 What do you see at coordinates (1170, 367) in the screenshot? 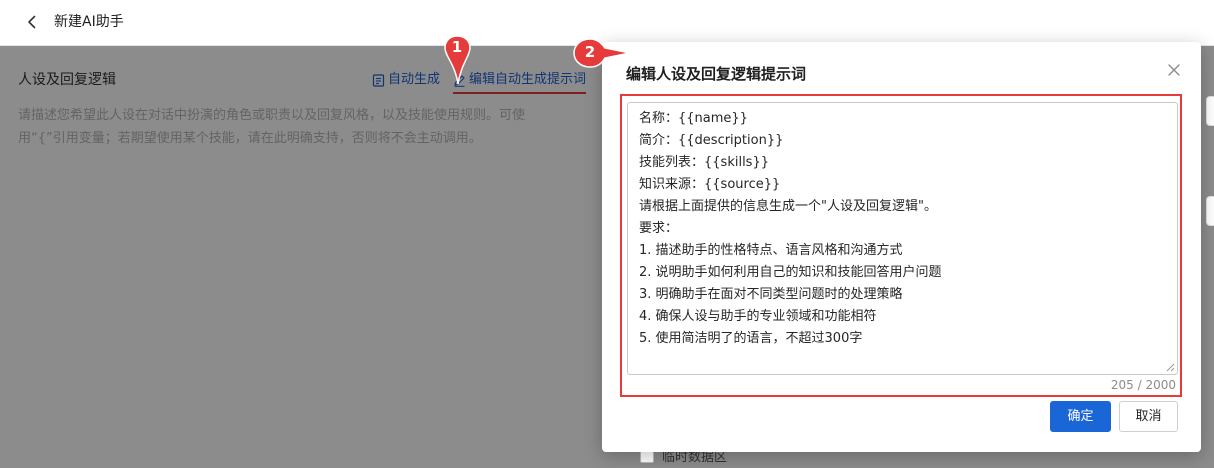
I see `resize-handle-icon` at bounding box center [1170, 367].